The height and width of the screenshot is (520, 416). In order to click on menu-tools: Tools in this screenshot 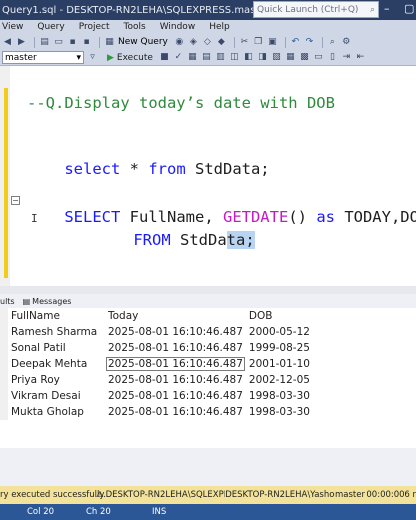, I will do `click(135, 27)`.